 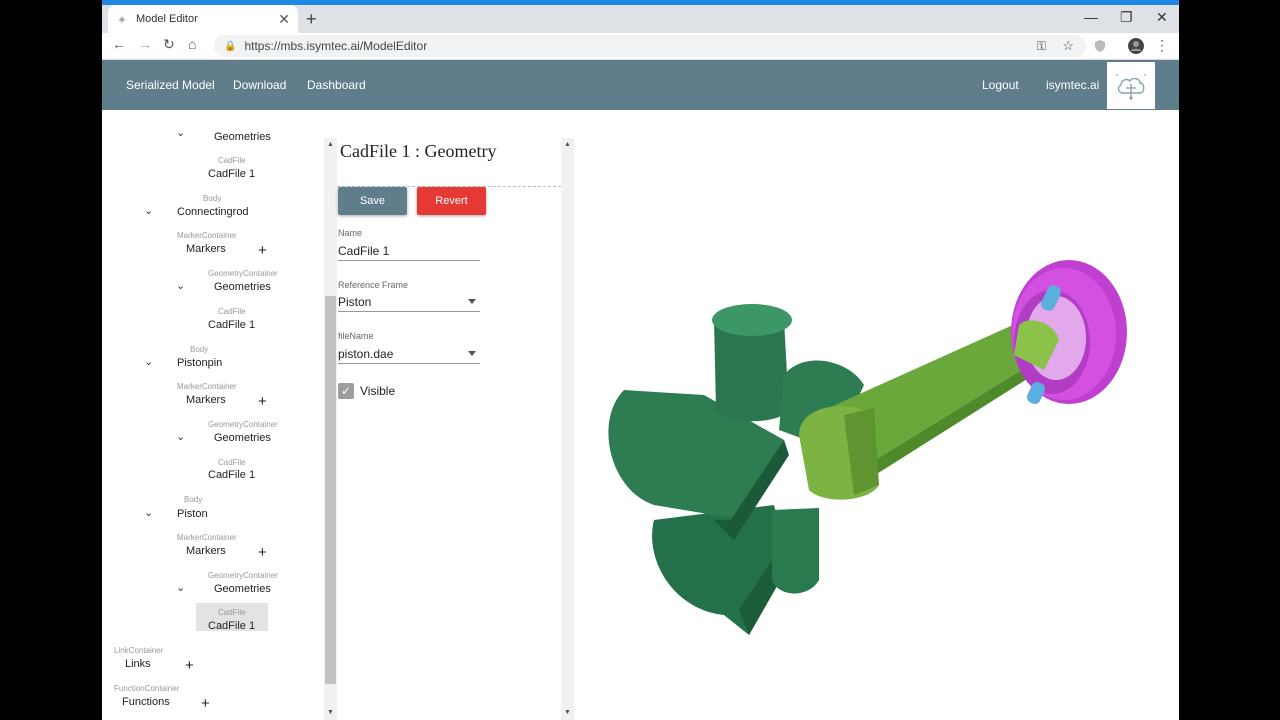 I want to click on tree-item-body-piston: Piston, so click(x=192, y=514).